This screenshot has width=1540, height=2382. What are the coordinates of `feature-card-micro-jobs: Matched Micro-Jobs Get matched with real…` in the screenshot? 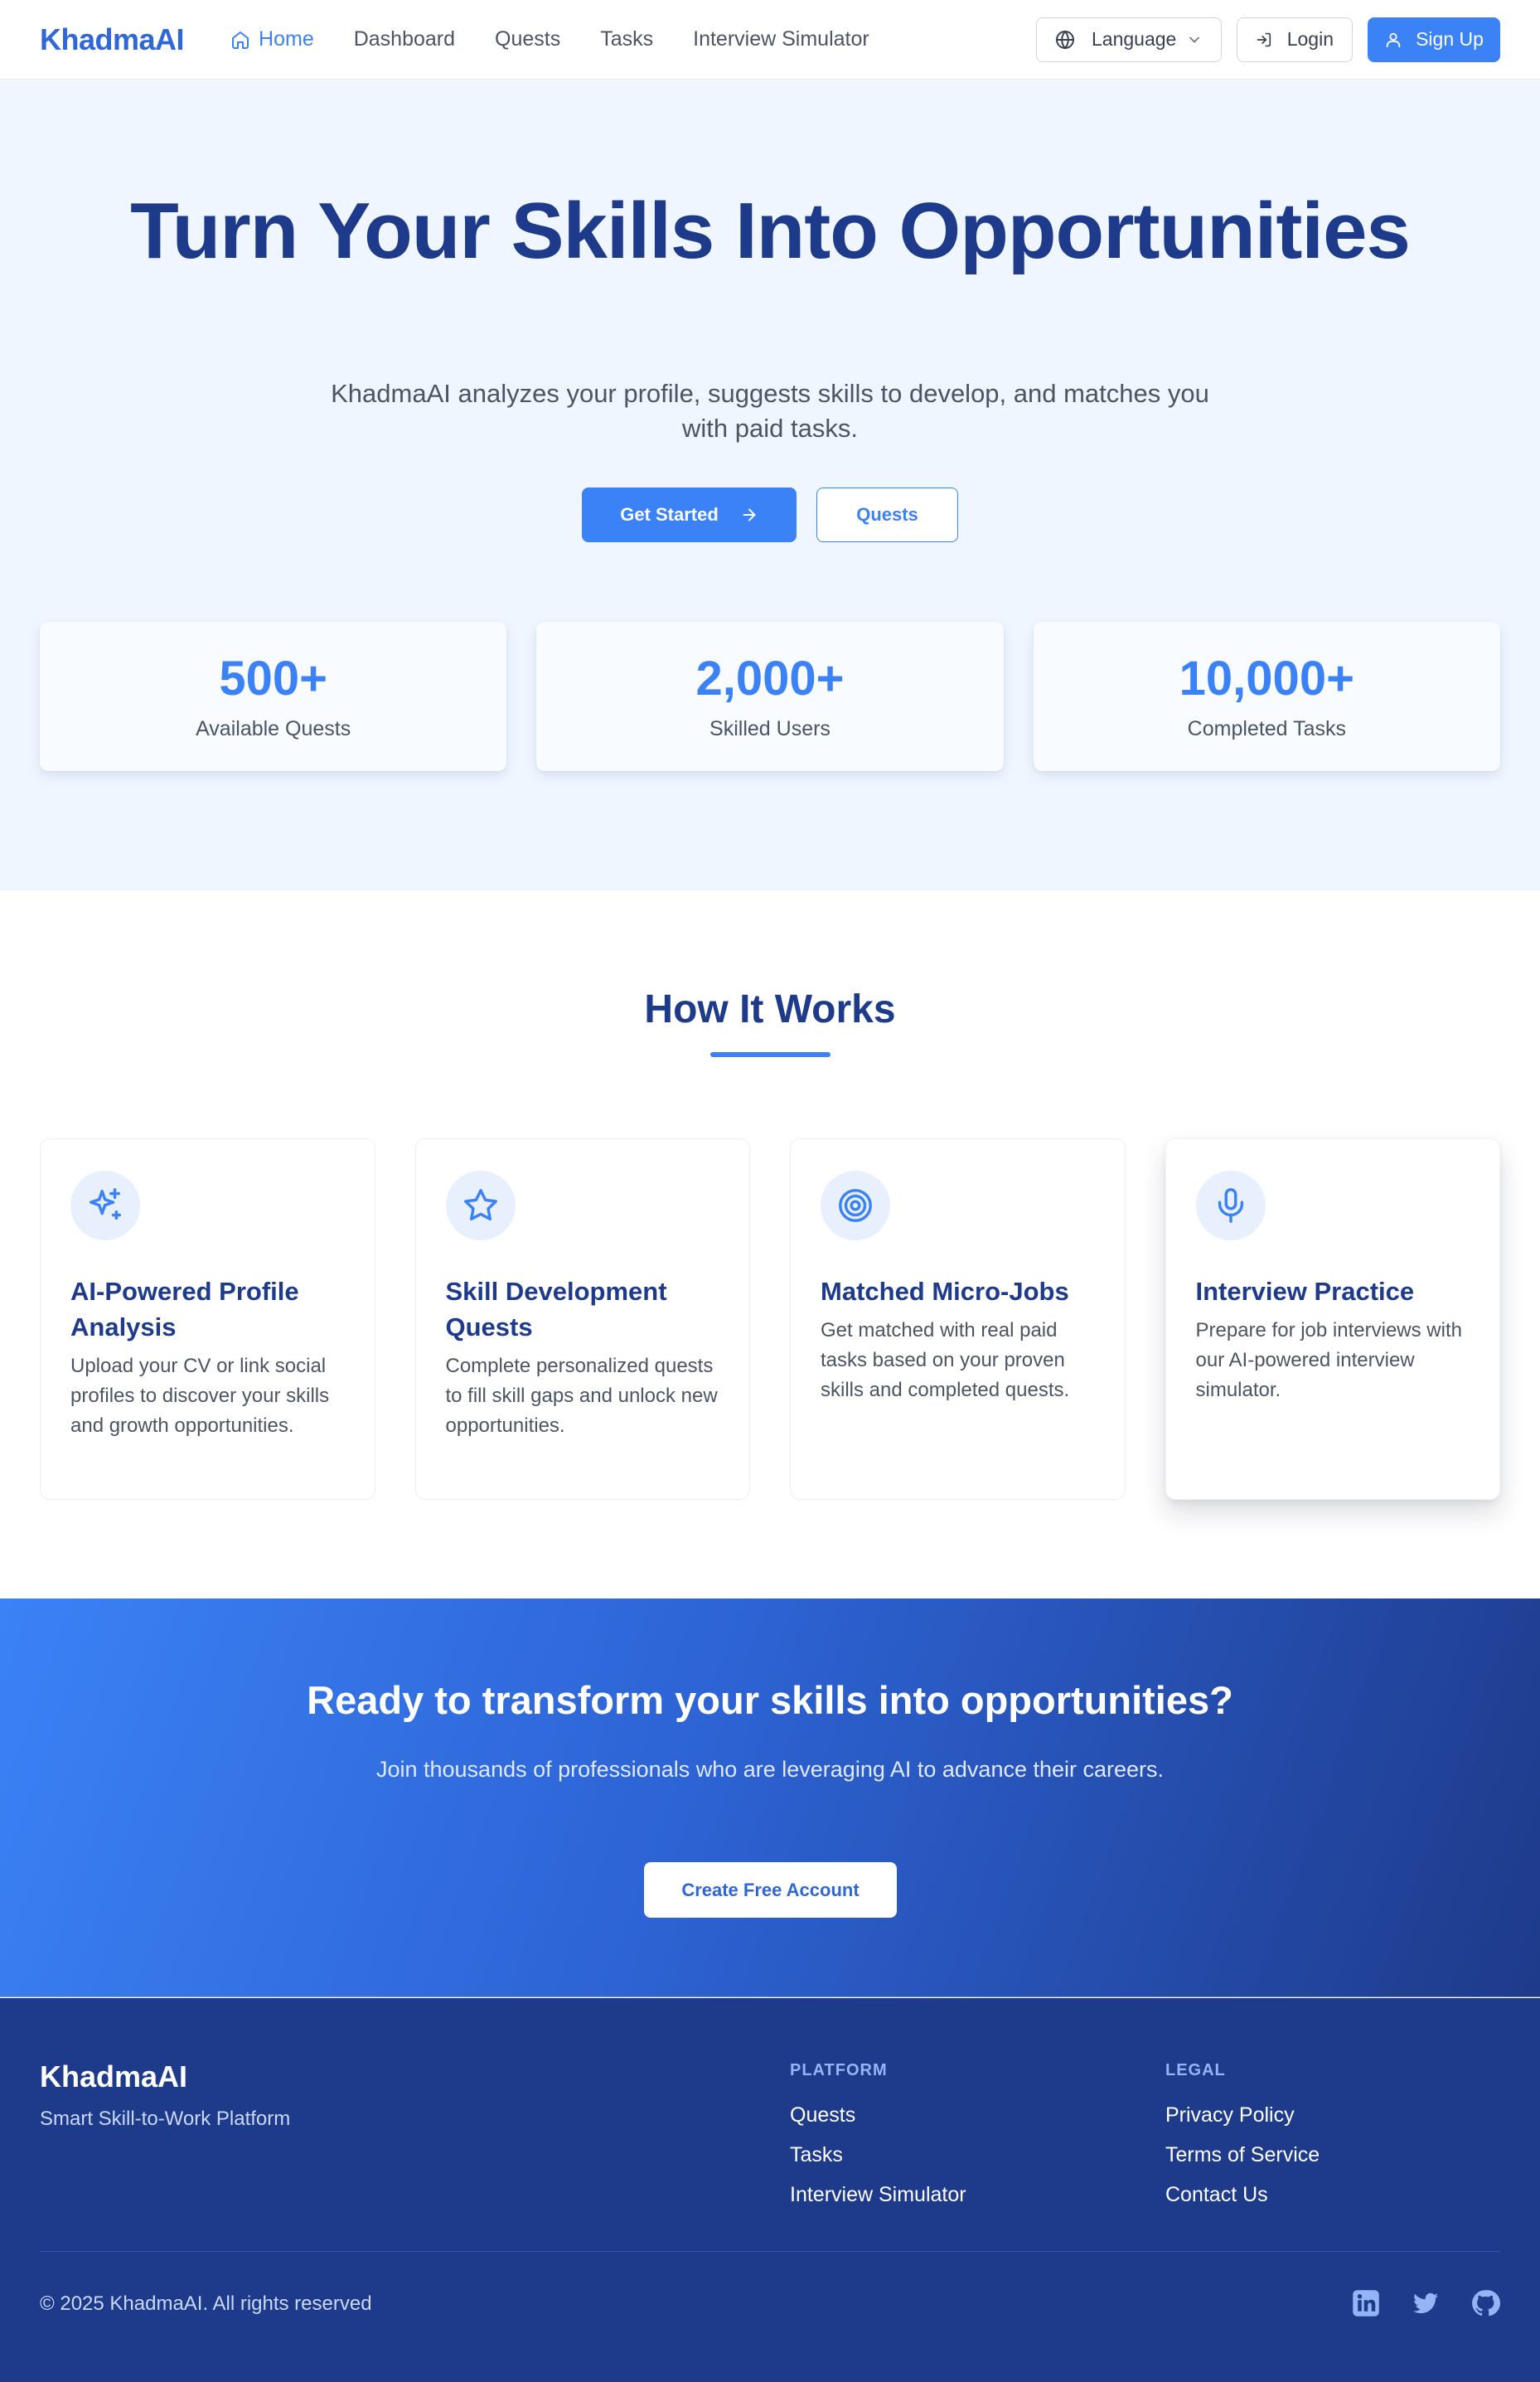 It's located at (958, 1319).